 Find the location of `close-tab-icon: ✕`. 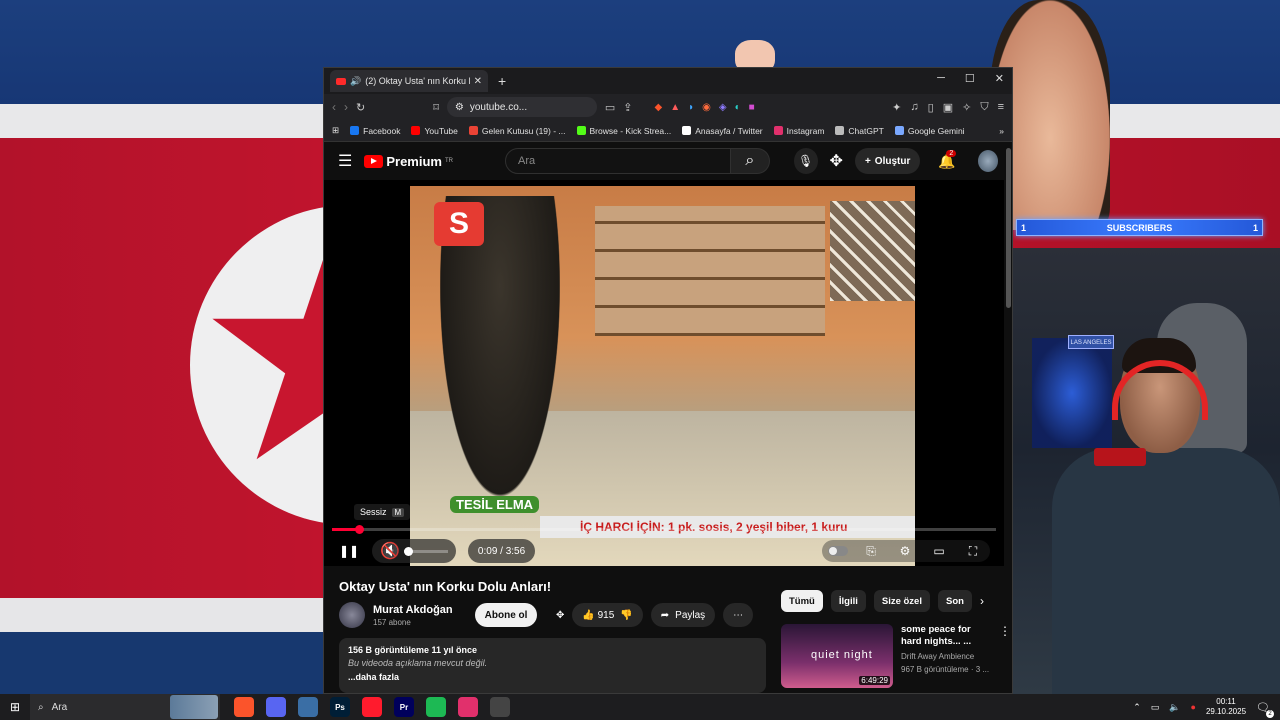

close-tab-icon: ✕ is located at coordinates (478, 81).